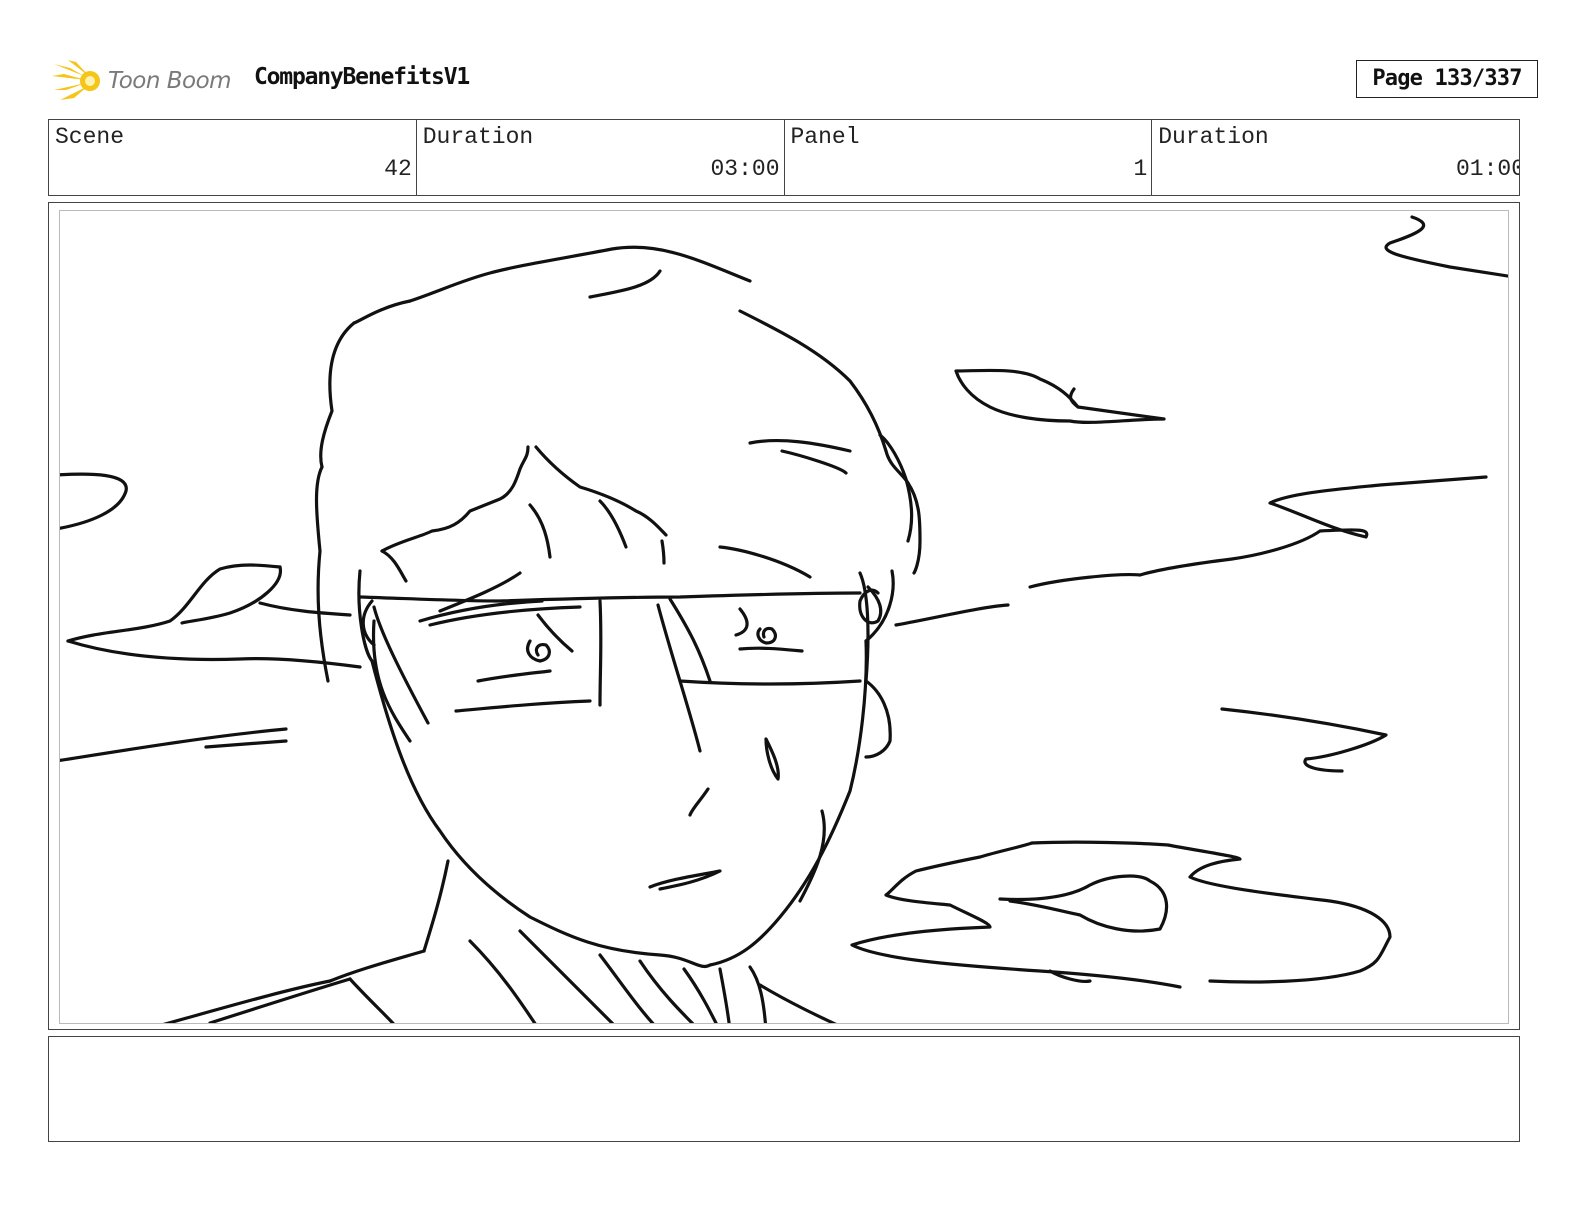 The image size is (1584, 1224). Describe the element at coordinates (825, 137) in the screenshot. I see `panel-label: Panel` at that location.